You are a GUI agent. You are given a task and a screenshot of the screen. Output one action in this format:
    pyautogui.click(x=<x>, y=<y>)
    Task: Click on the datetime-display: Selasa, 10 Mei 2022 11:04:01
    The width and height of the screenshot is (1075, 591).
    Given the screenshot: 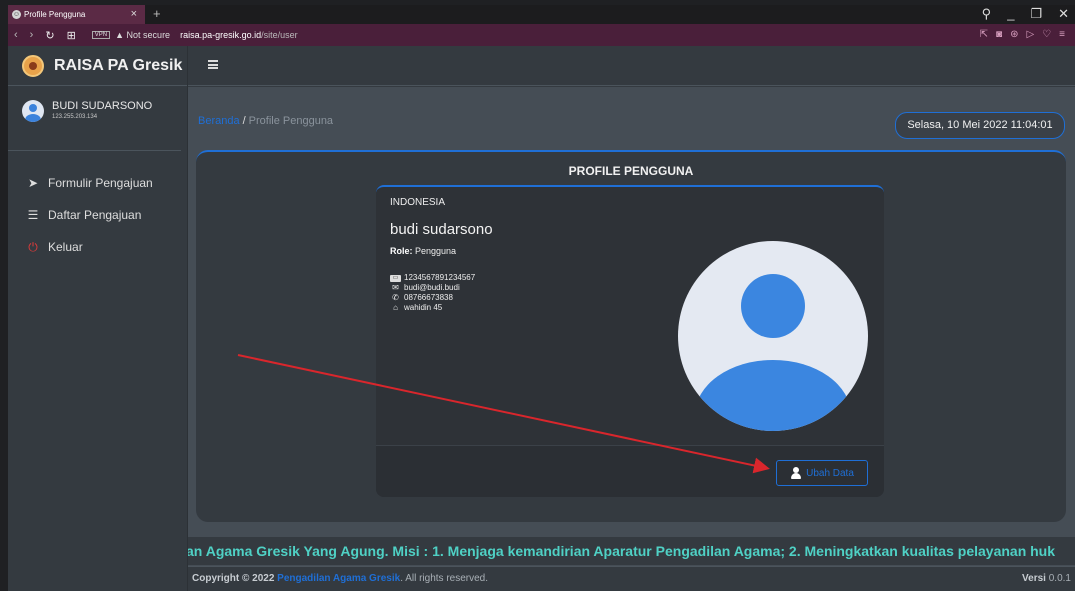 What is the action you would take?
    pyautogui.click(x=980, y=125)
    